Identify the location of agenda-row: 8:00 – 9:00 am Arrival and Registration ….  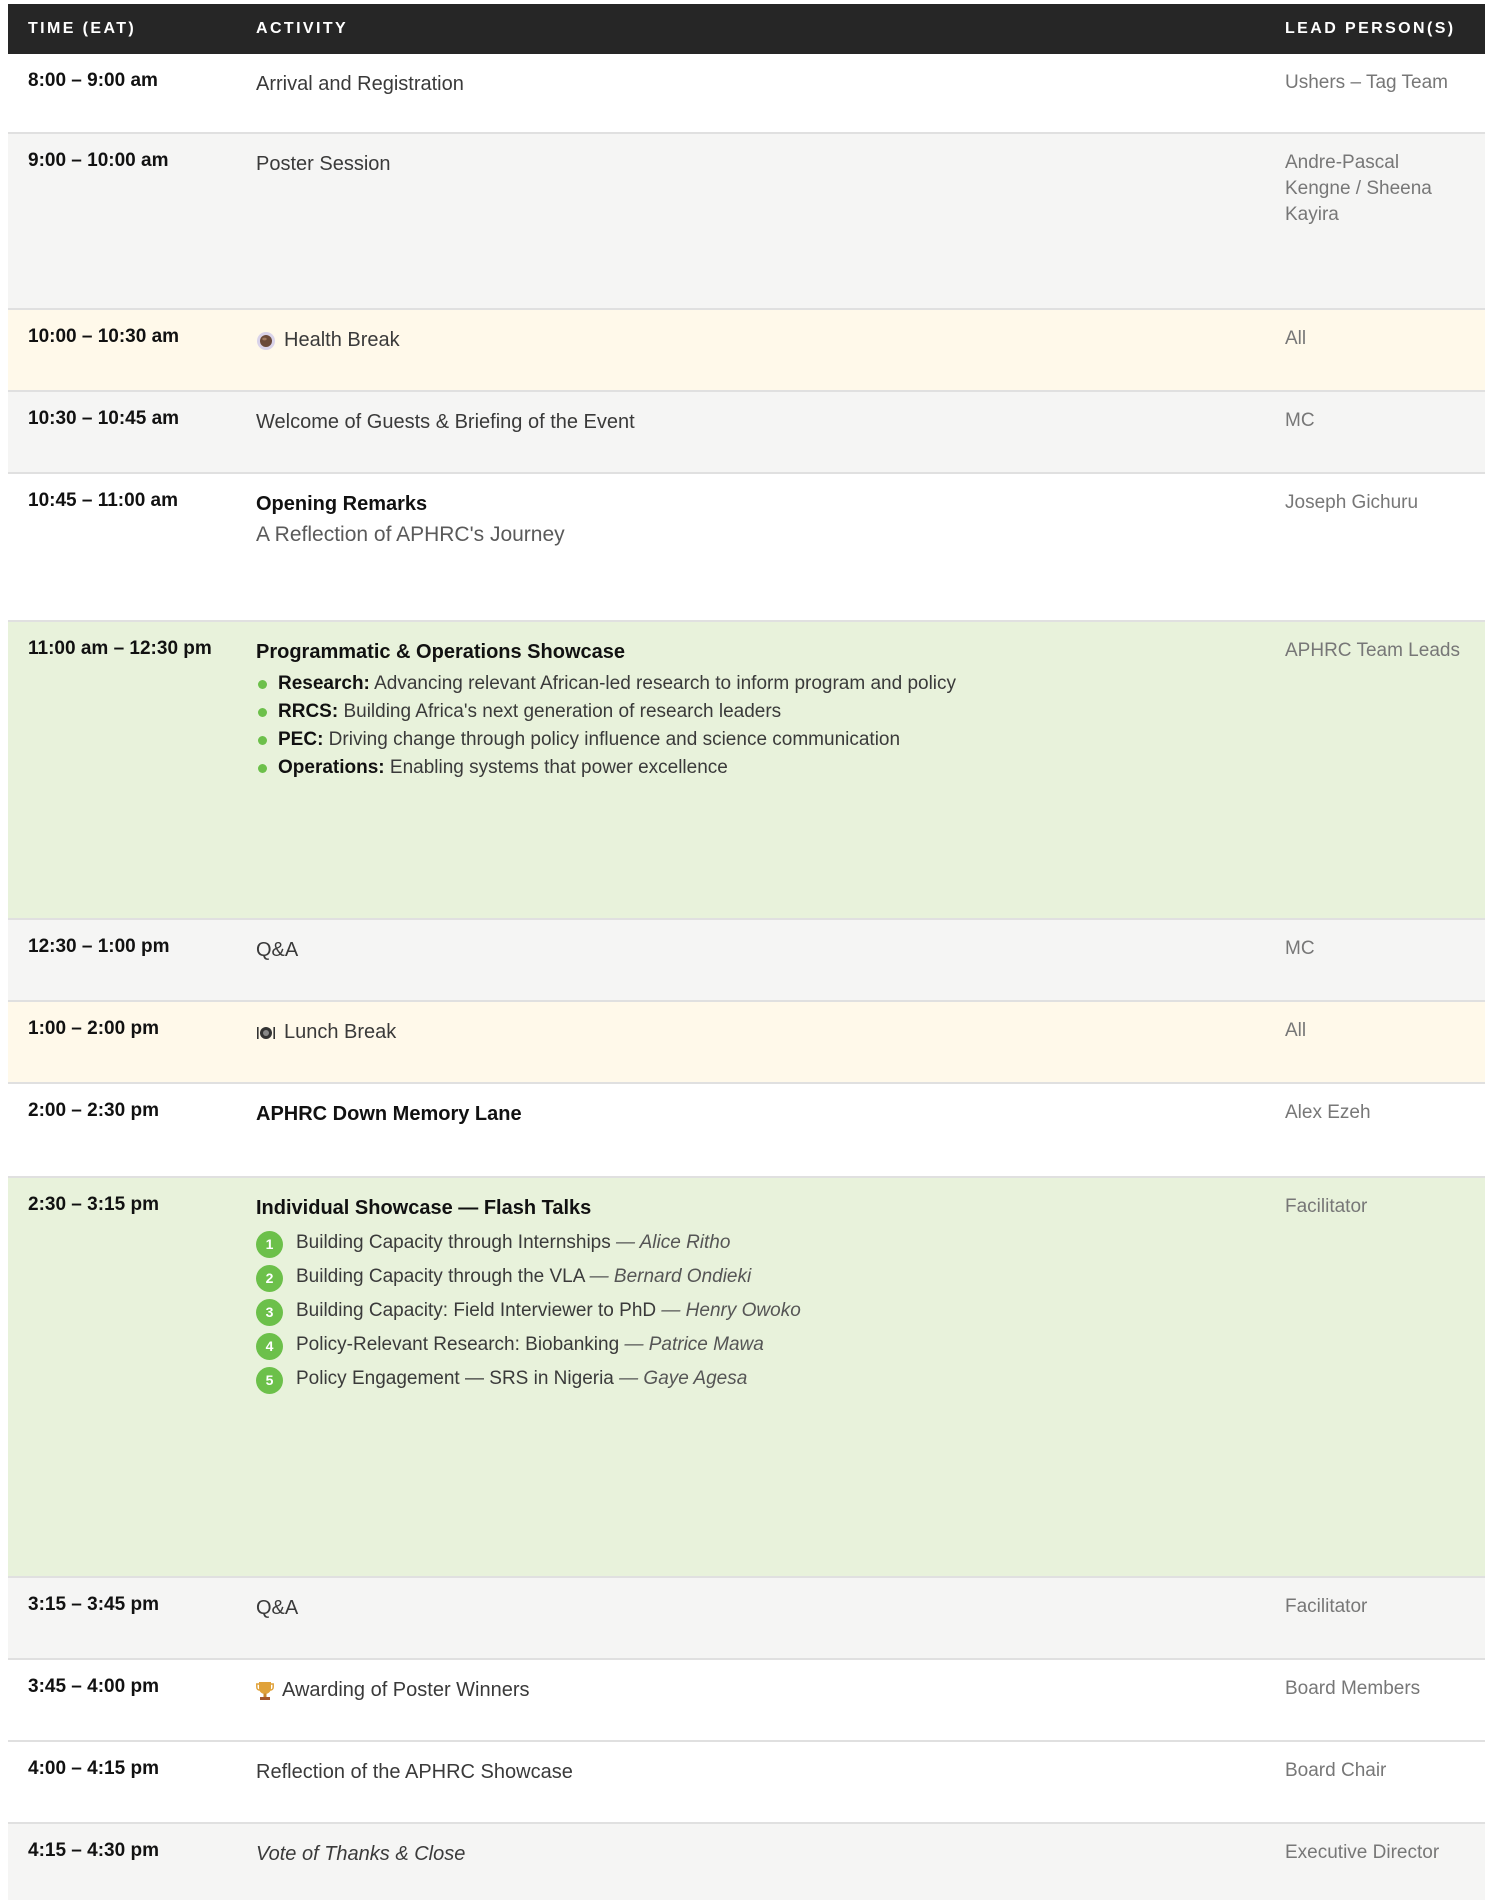
(746, 94).